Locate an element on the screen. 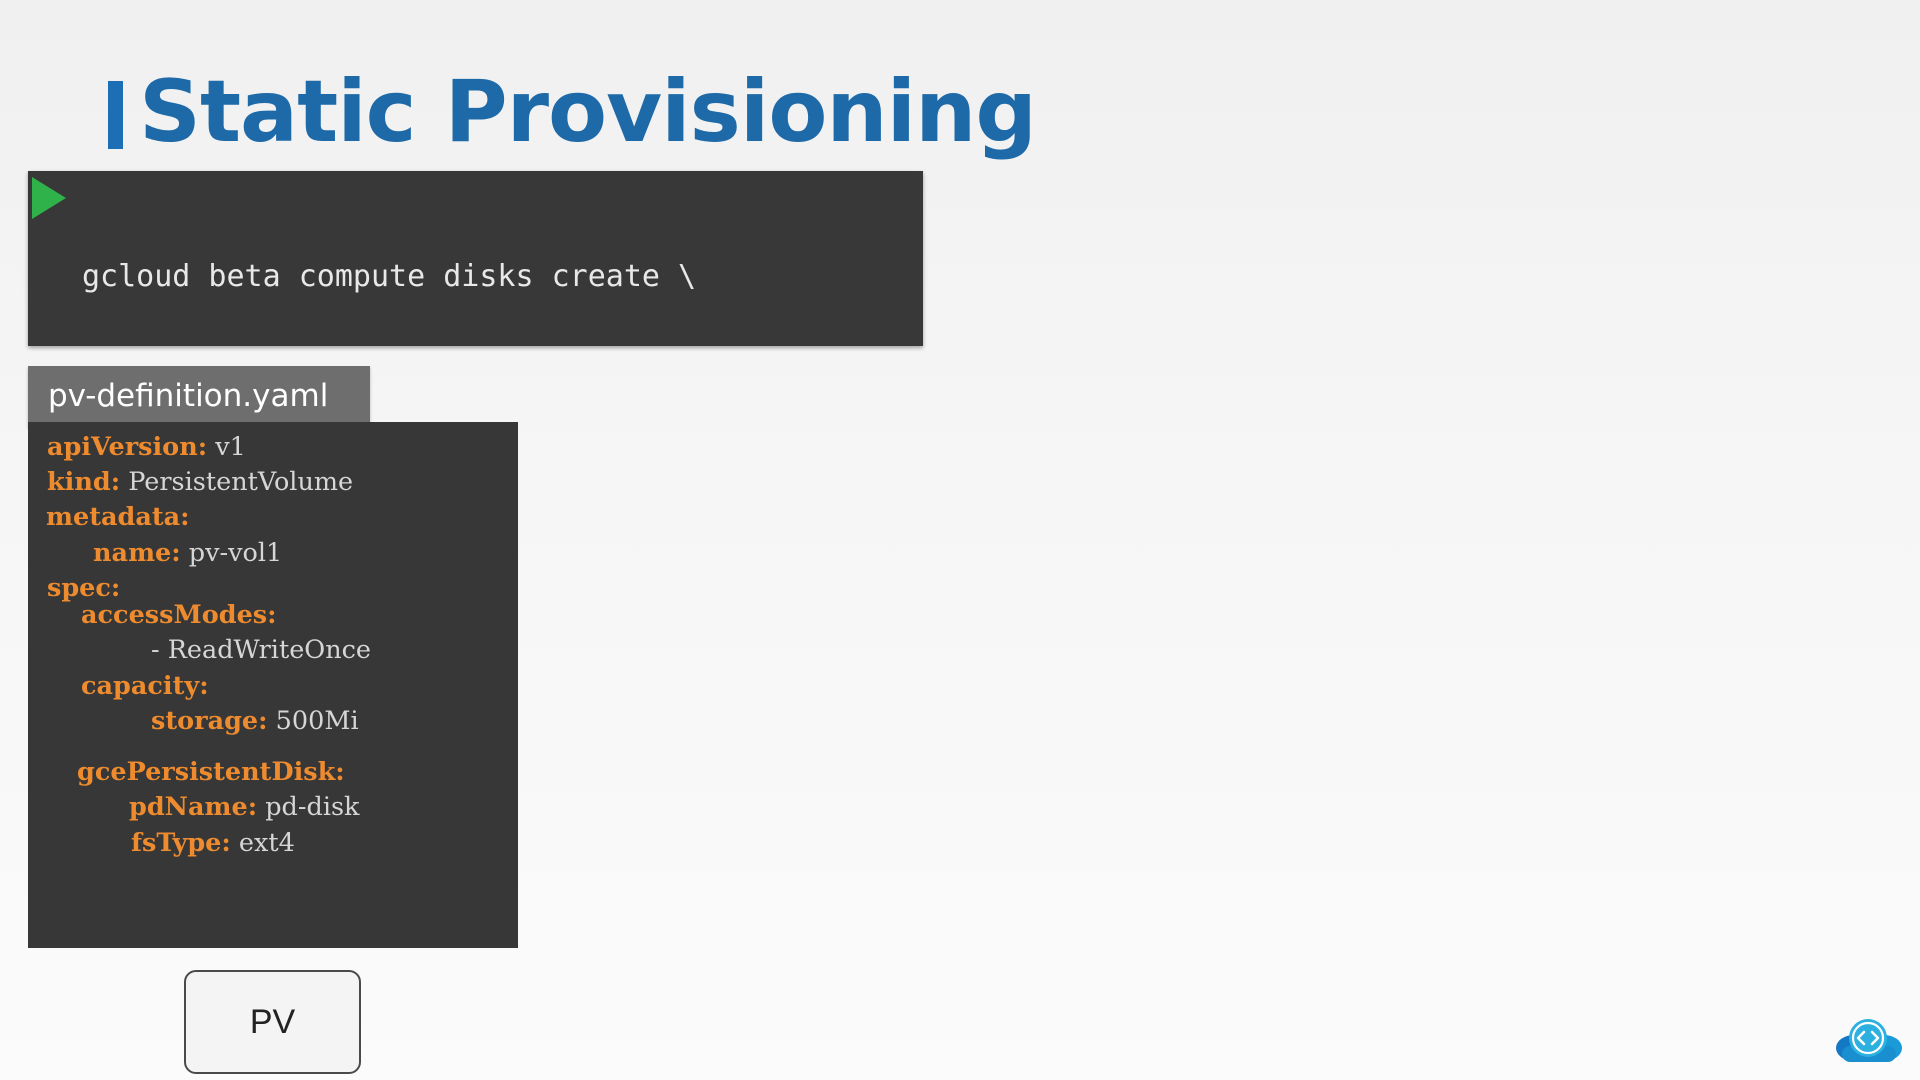 The width and height of the screenshot is (1920, 1080). yaml-line: capacity: is located at coordinates (145, 686).